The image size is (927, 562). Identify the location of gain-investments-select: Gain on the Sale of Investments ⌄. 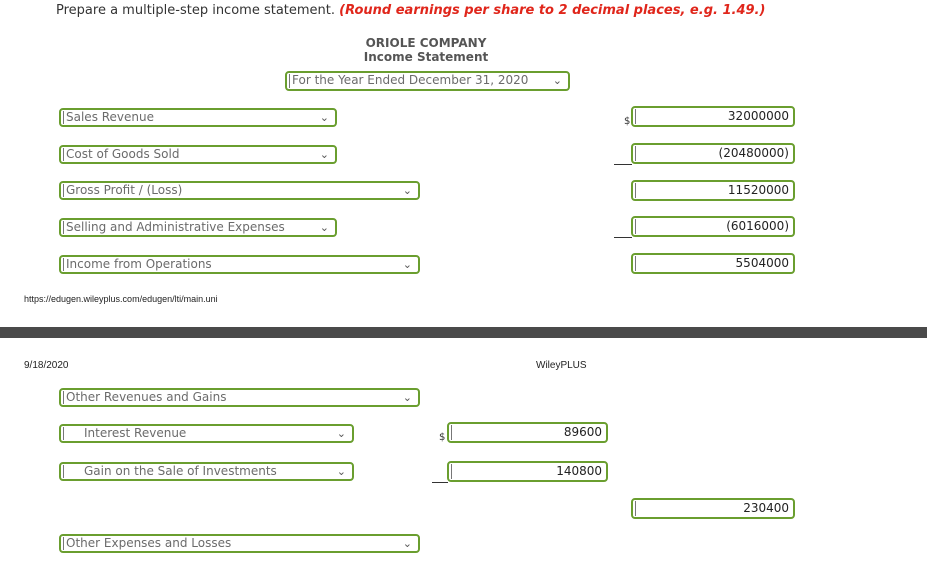
(206, 471).